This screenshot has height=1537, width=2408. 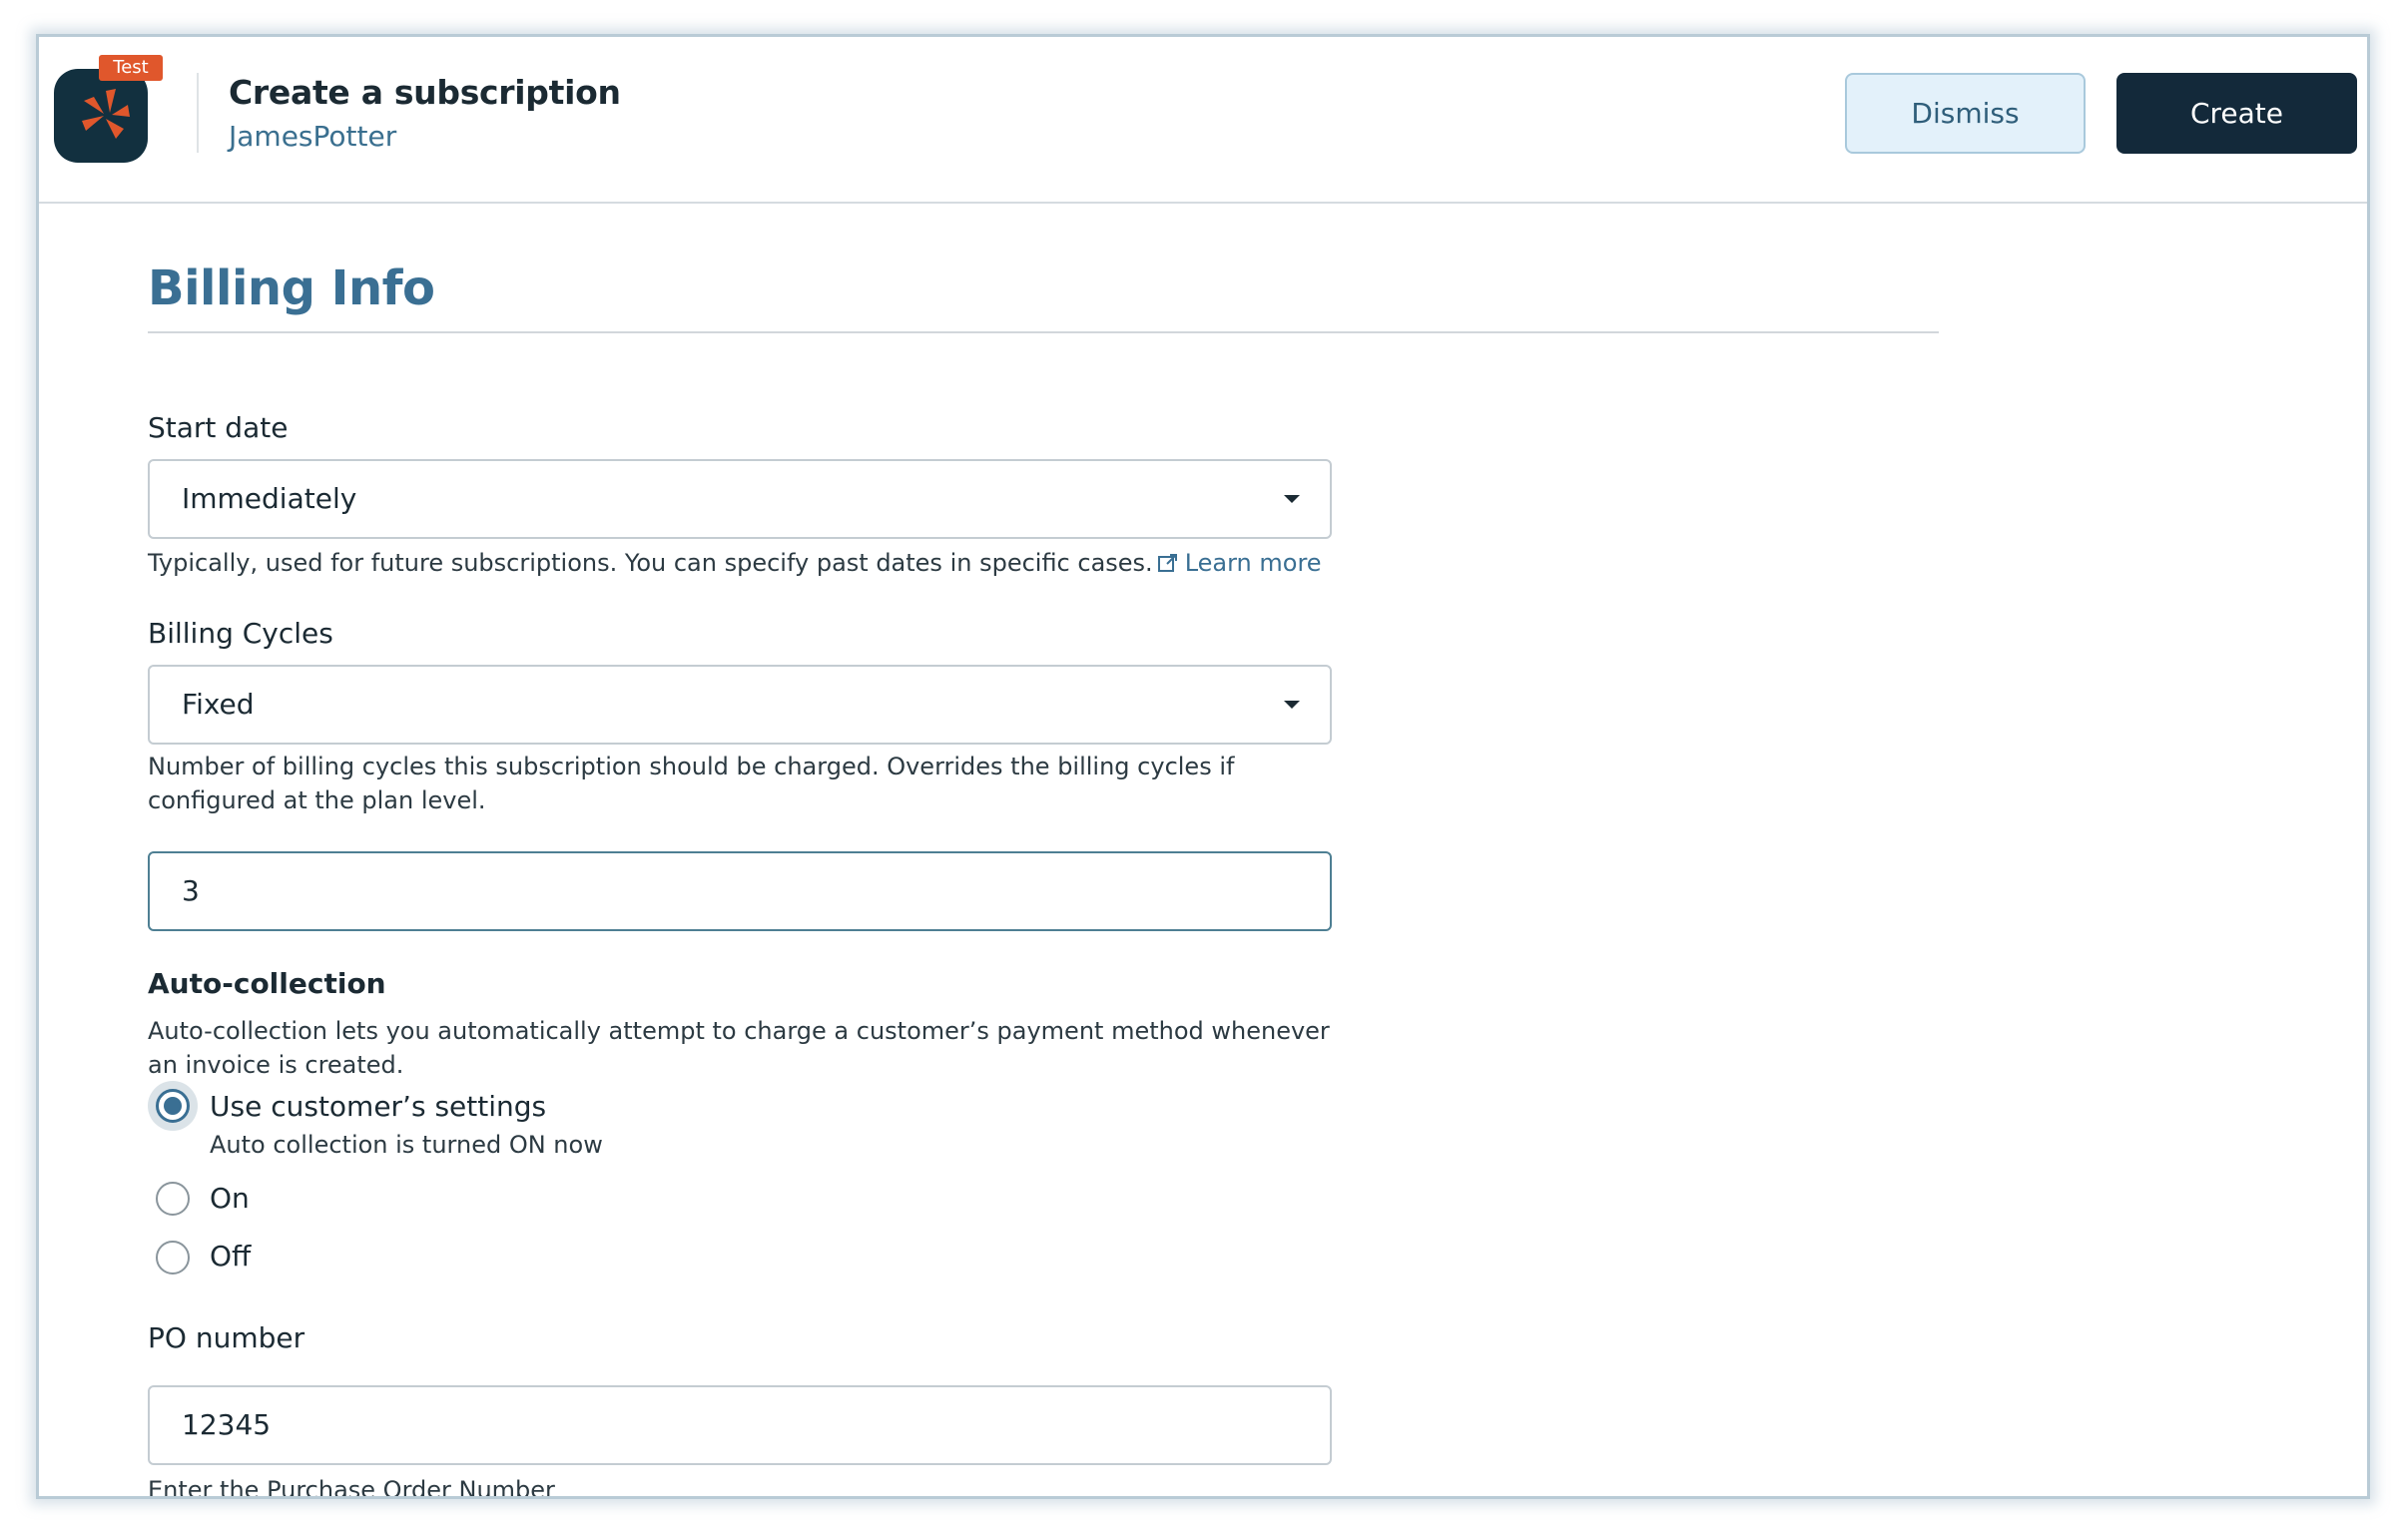 I want to click on radio-off, so click(x=173, y=1258).